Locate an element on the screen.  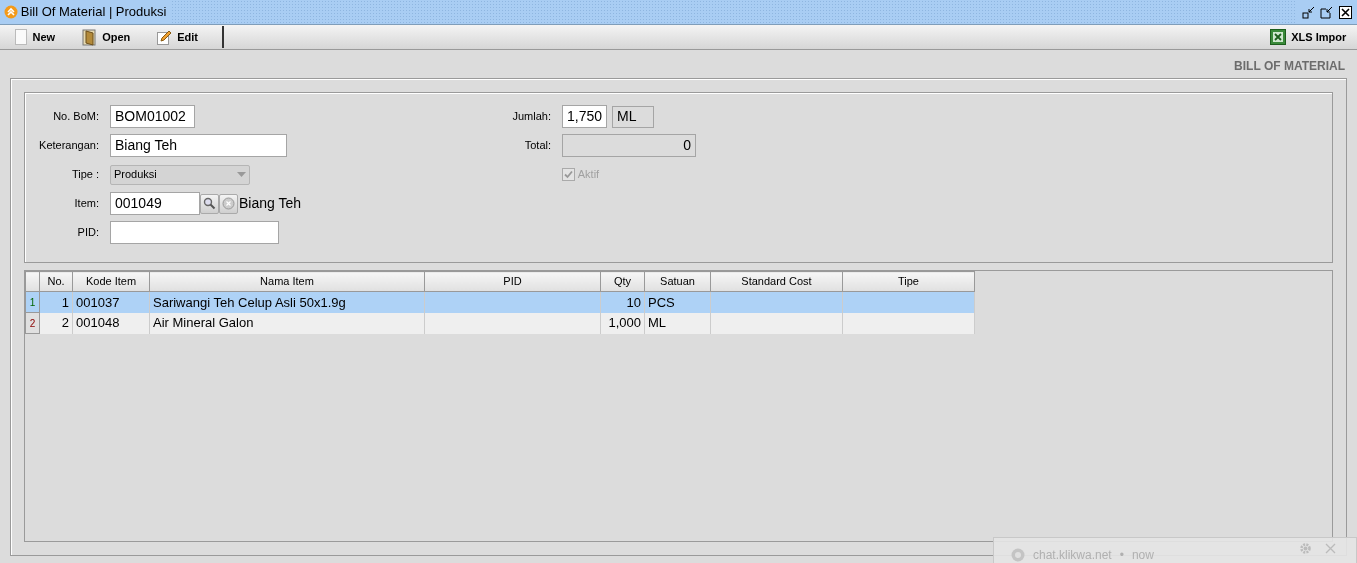
column-header: Nama Item is located at coordinates (287, 281).